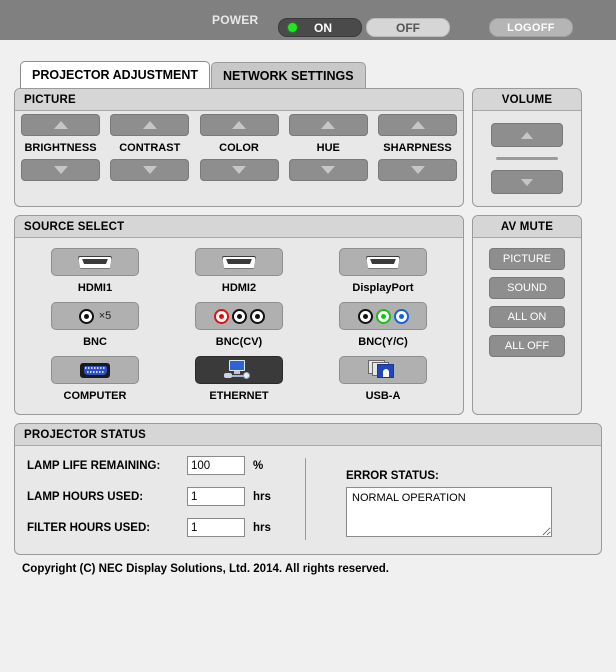 The height and width of the screenshot is (672, 616). Describe the element at coordinates (383, 316) in the screenshot. I see `source-button-bnc-yc` at that location.